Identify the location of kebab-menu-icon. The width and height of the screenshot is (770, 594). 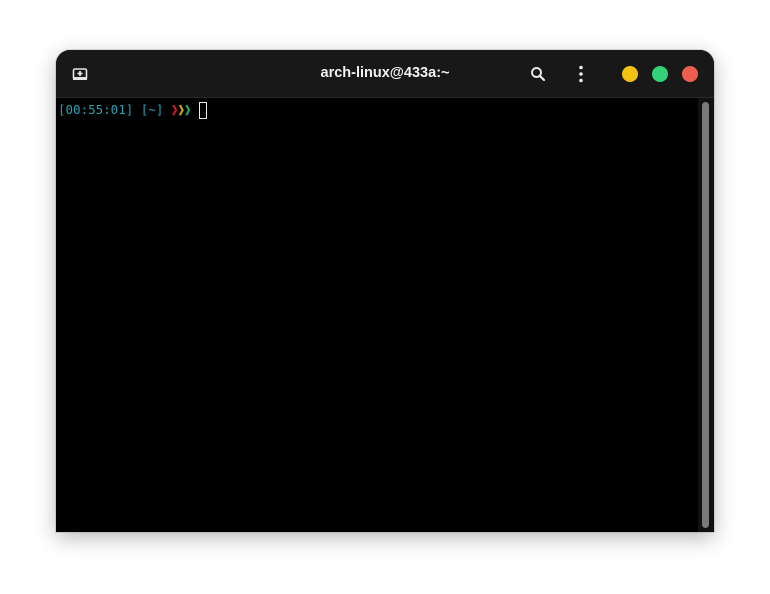
(581, 74).